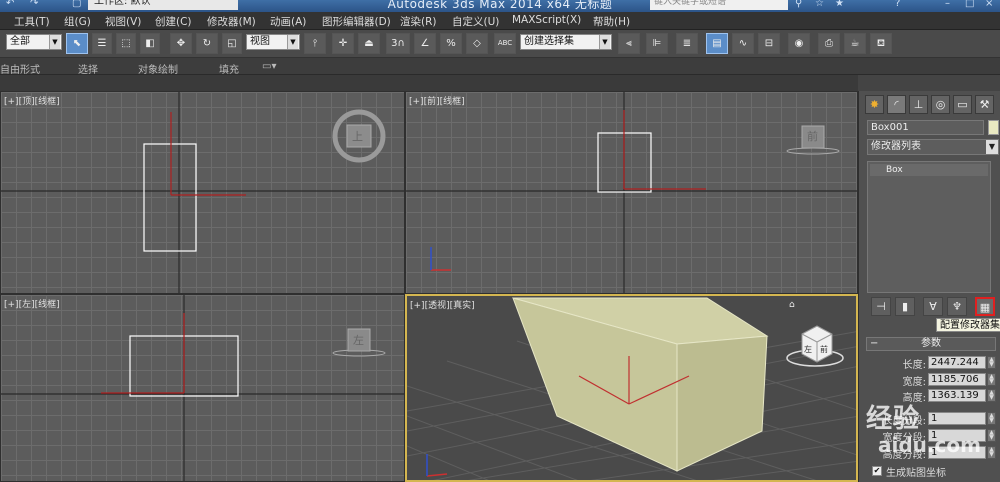 Image resolution: width=1000 pixels, height=482 pixels. I want to click on info-center-icon: ☆, so click(819, 4).